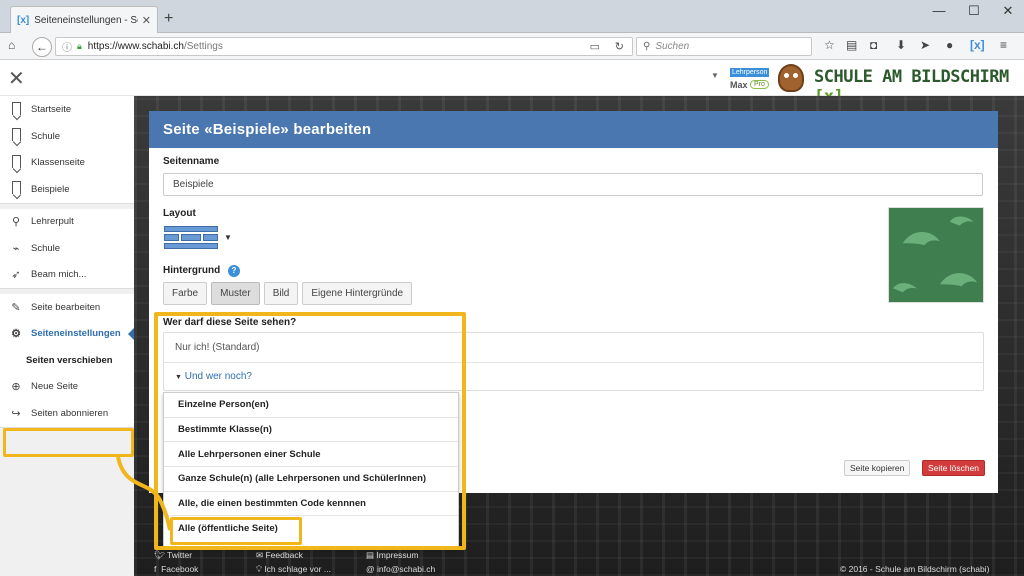  Describe the element at coordinates (936, 255) in the screenshot. I see `background-pattern-preview` at that location.